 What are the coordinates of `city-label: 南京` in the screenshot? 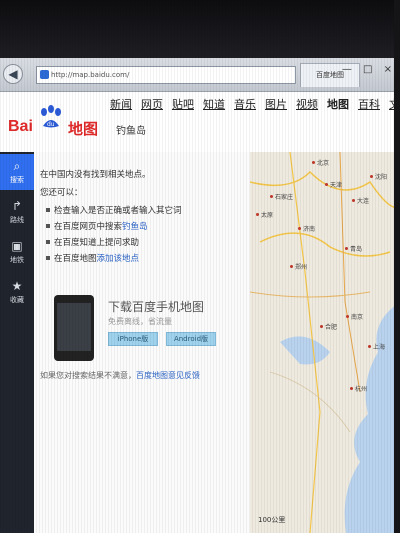 It's located at (357, 317).